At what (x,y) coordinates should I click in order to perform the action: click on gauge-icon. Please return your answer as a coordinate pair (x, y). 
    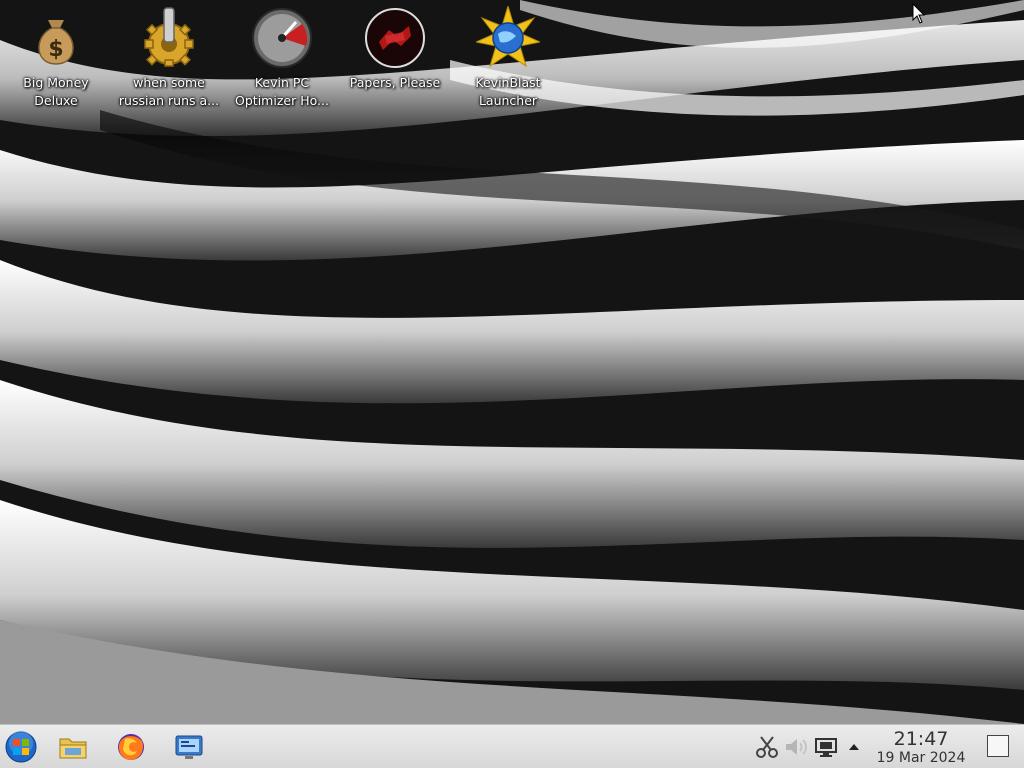
    Looking at the image, I should click on (282, 38).